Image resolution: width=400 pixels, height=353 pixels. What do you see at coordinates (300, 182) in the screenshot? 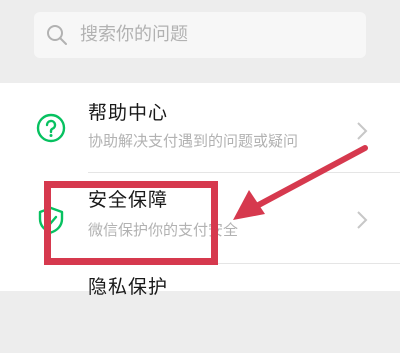
I see `arrow-annotation` at bounding box center [300, 182].